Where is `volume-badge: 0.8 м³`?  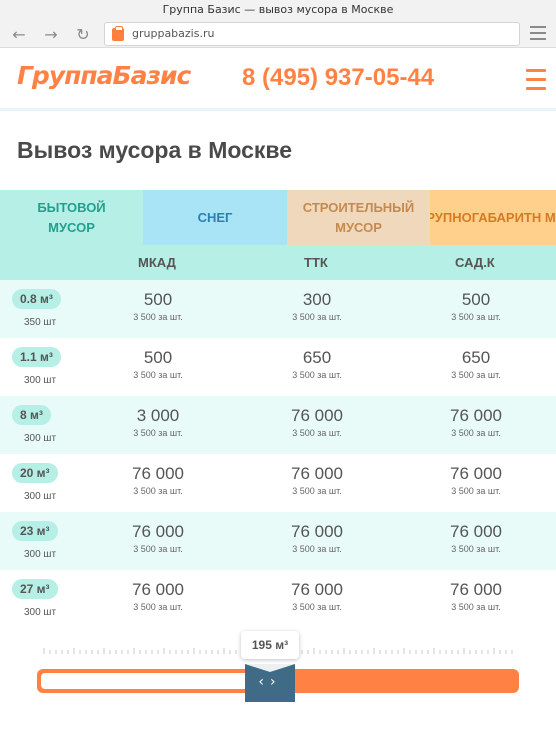 volume-badge: 0.8 м³ is located at coordinates (36, 299).